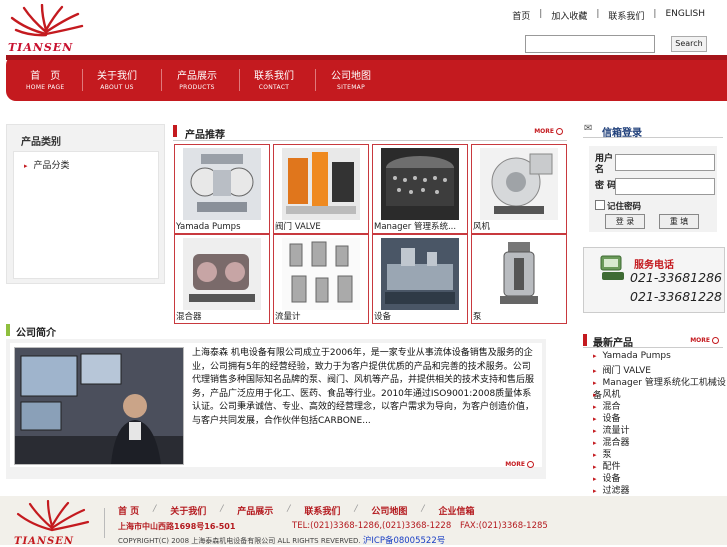  I want to click on nav-item-contact: 联系我们 CONTACT, so click(274, 79).